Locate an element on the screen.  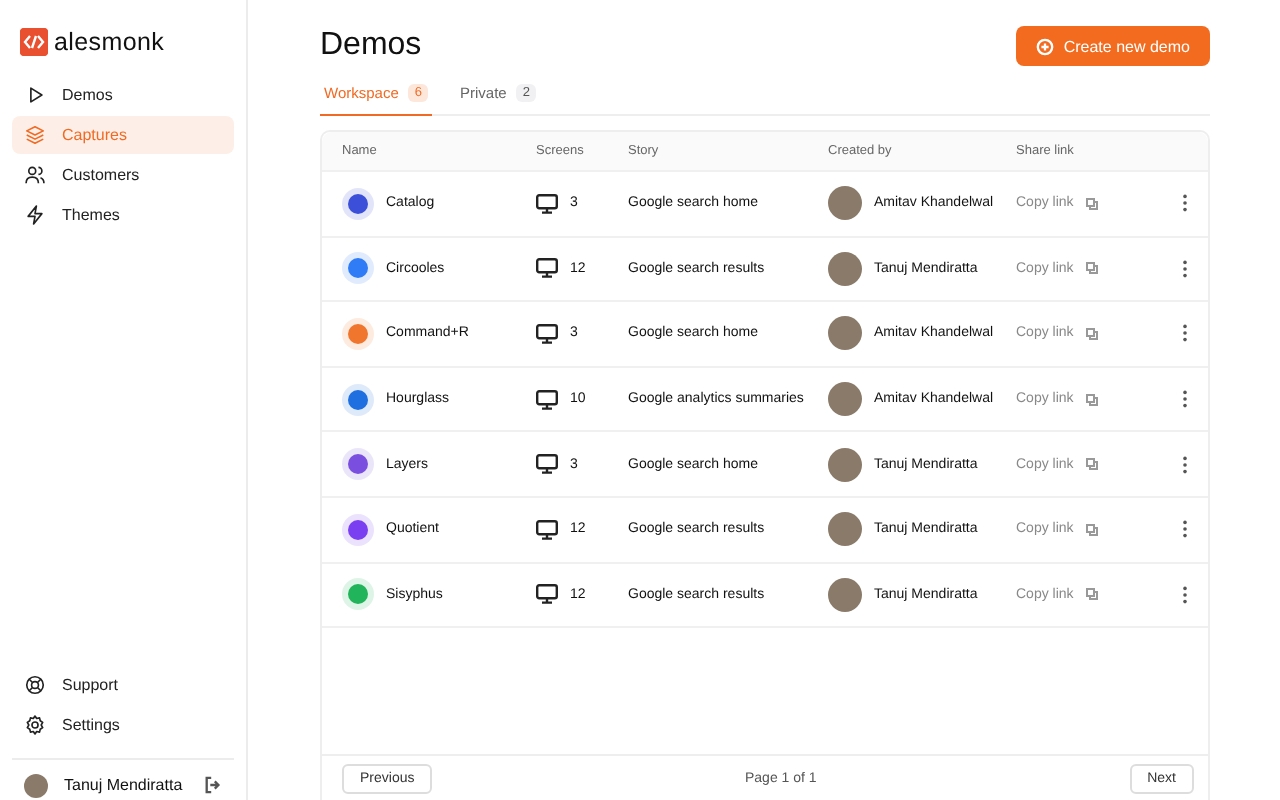
sidebar-item: Customers is located at coordinates (123, 175).